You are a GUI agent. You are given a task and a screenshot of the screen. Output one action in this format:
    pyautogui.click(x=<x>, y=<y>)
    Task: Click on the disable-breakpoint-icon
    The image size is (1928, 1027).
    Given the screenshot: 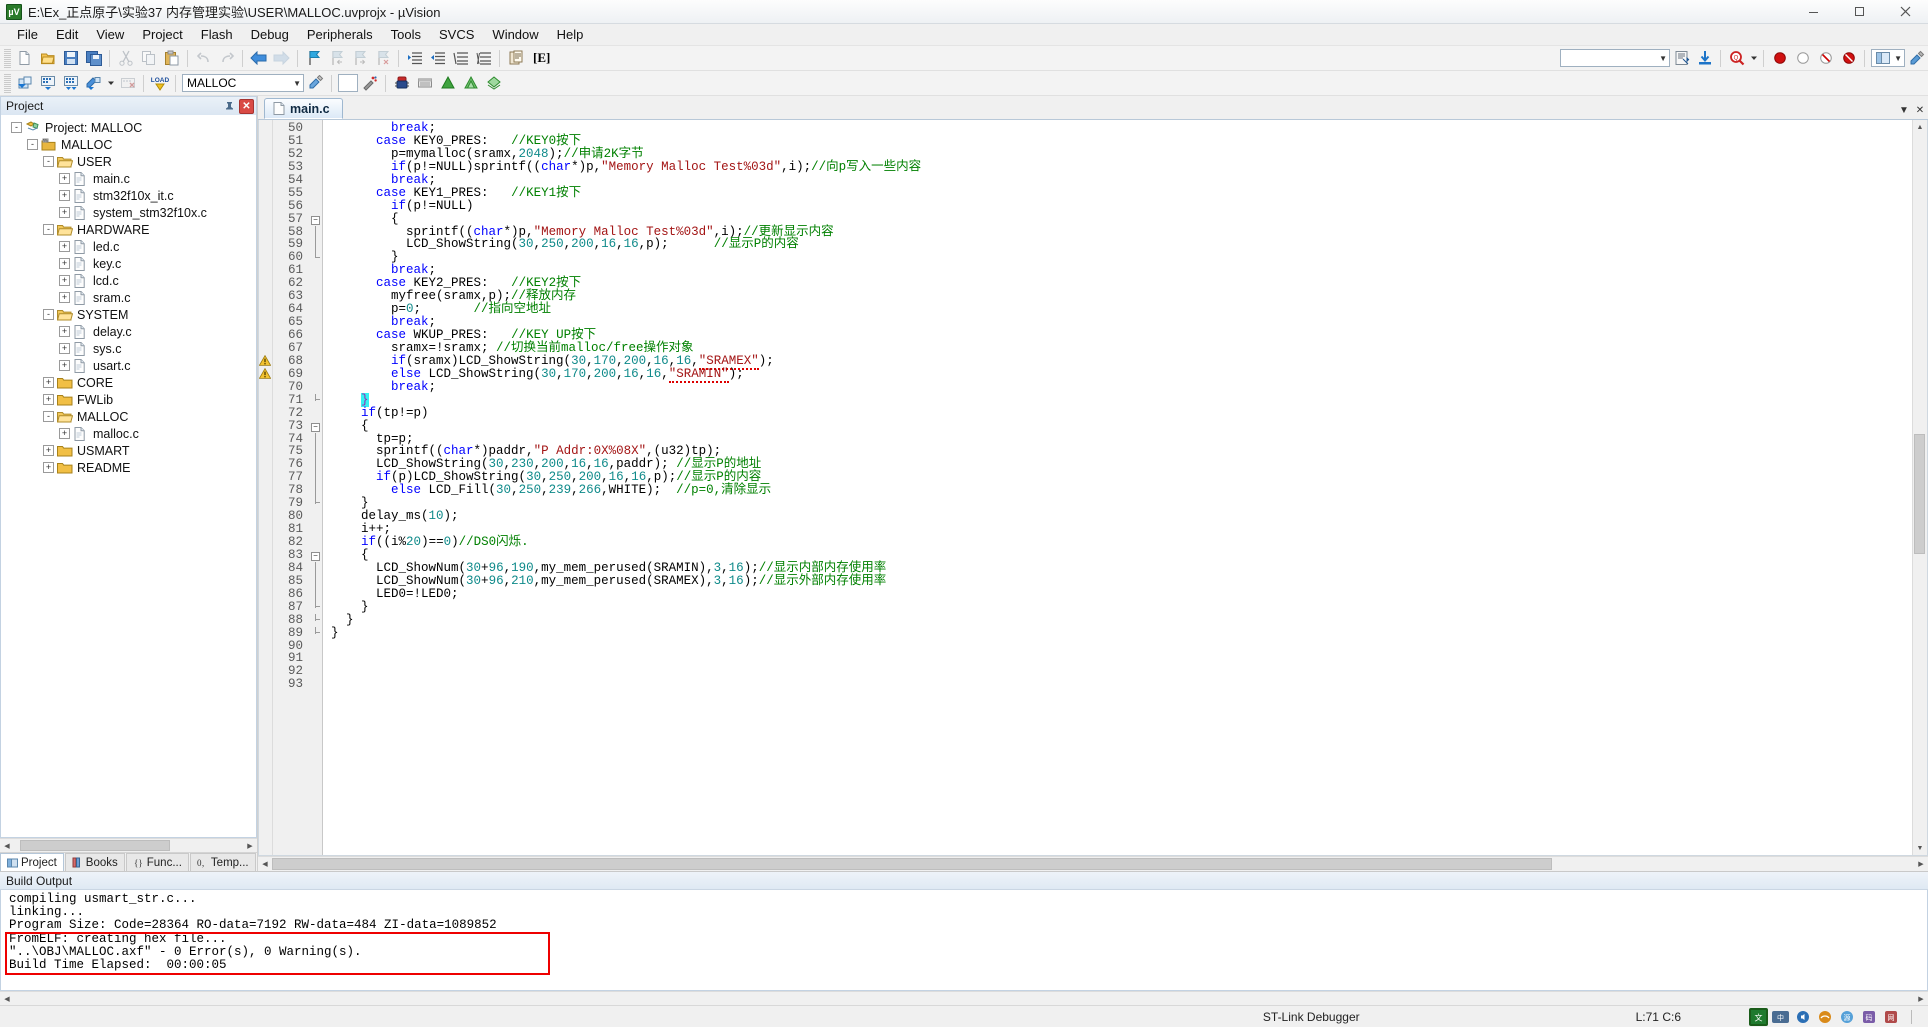 What is the action you would take?
    pyautogui.click(x=1802, y=58)
    